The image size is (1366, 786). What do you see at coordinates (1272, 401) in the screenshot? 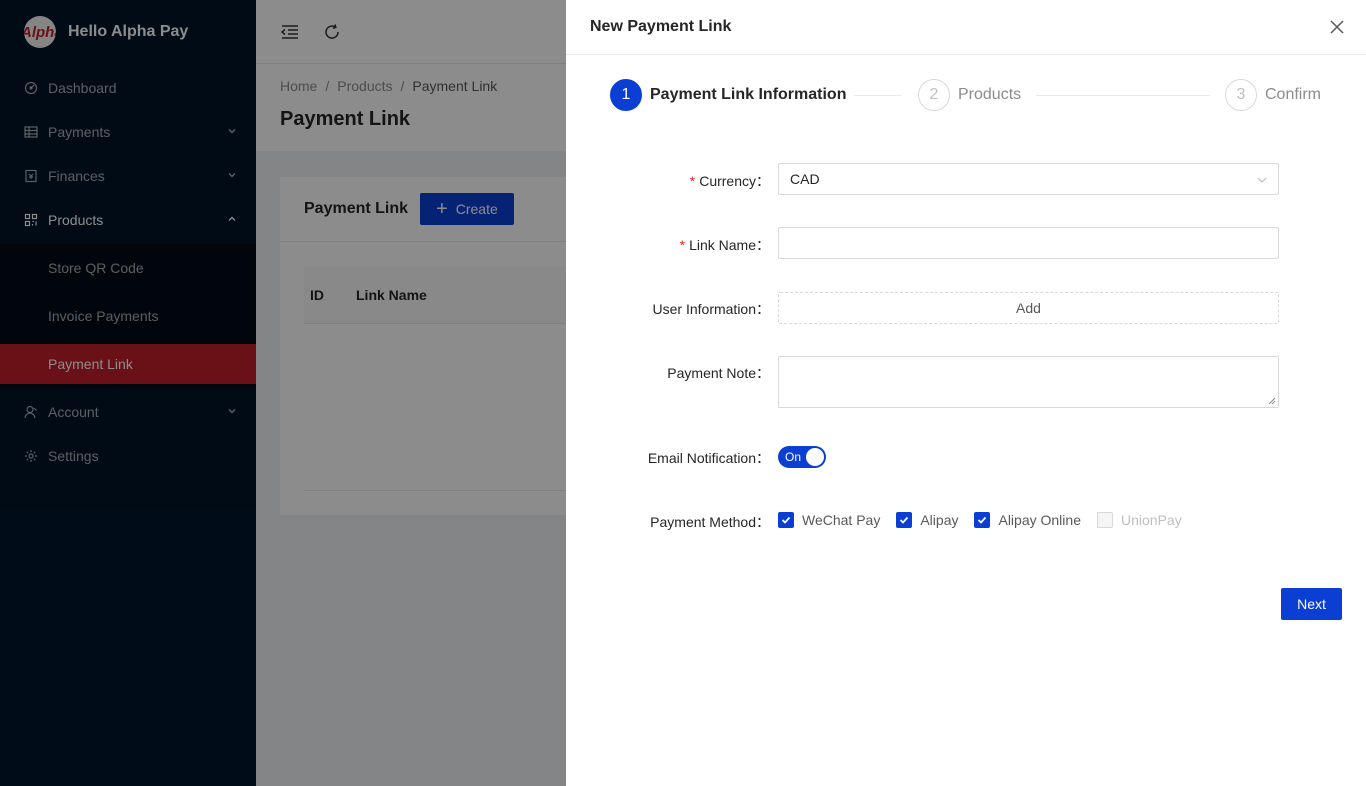
I see `resize-grip-icon` at bounding box center [1272, 401].